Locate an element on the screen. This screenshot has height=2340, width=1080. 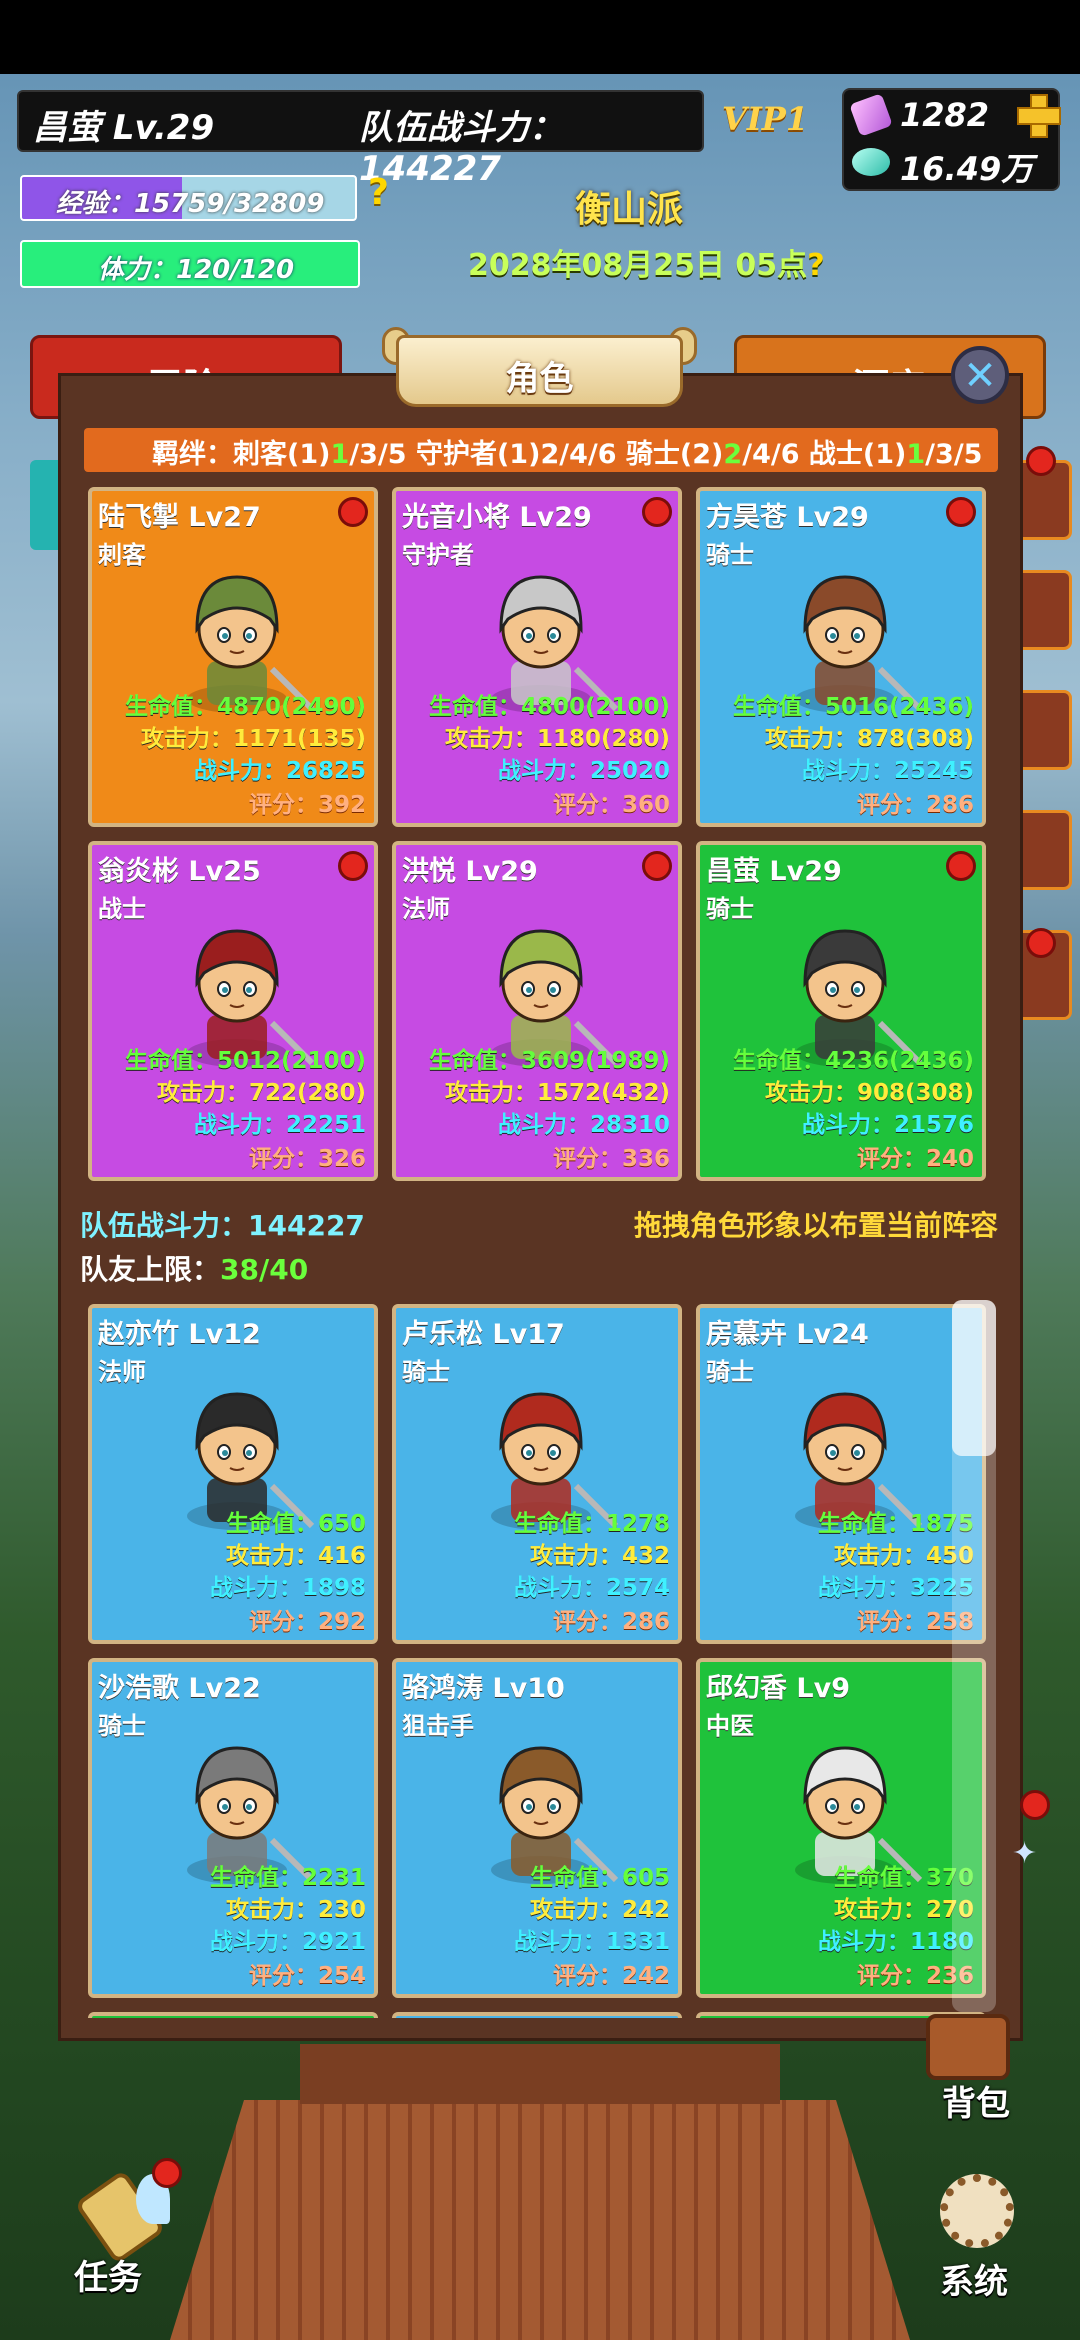
roster-card-4: 骆鸿涛 Lv10 狙击手 生命值：605 攻击力：242 战斗力：1331 评分：242 is located at coordinates (537, 1828).